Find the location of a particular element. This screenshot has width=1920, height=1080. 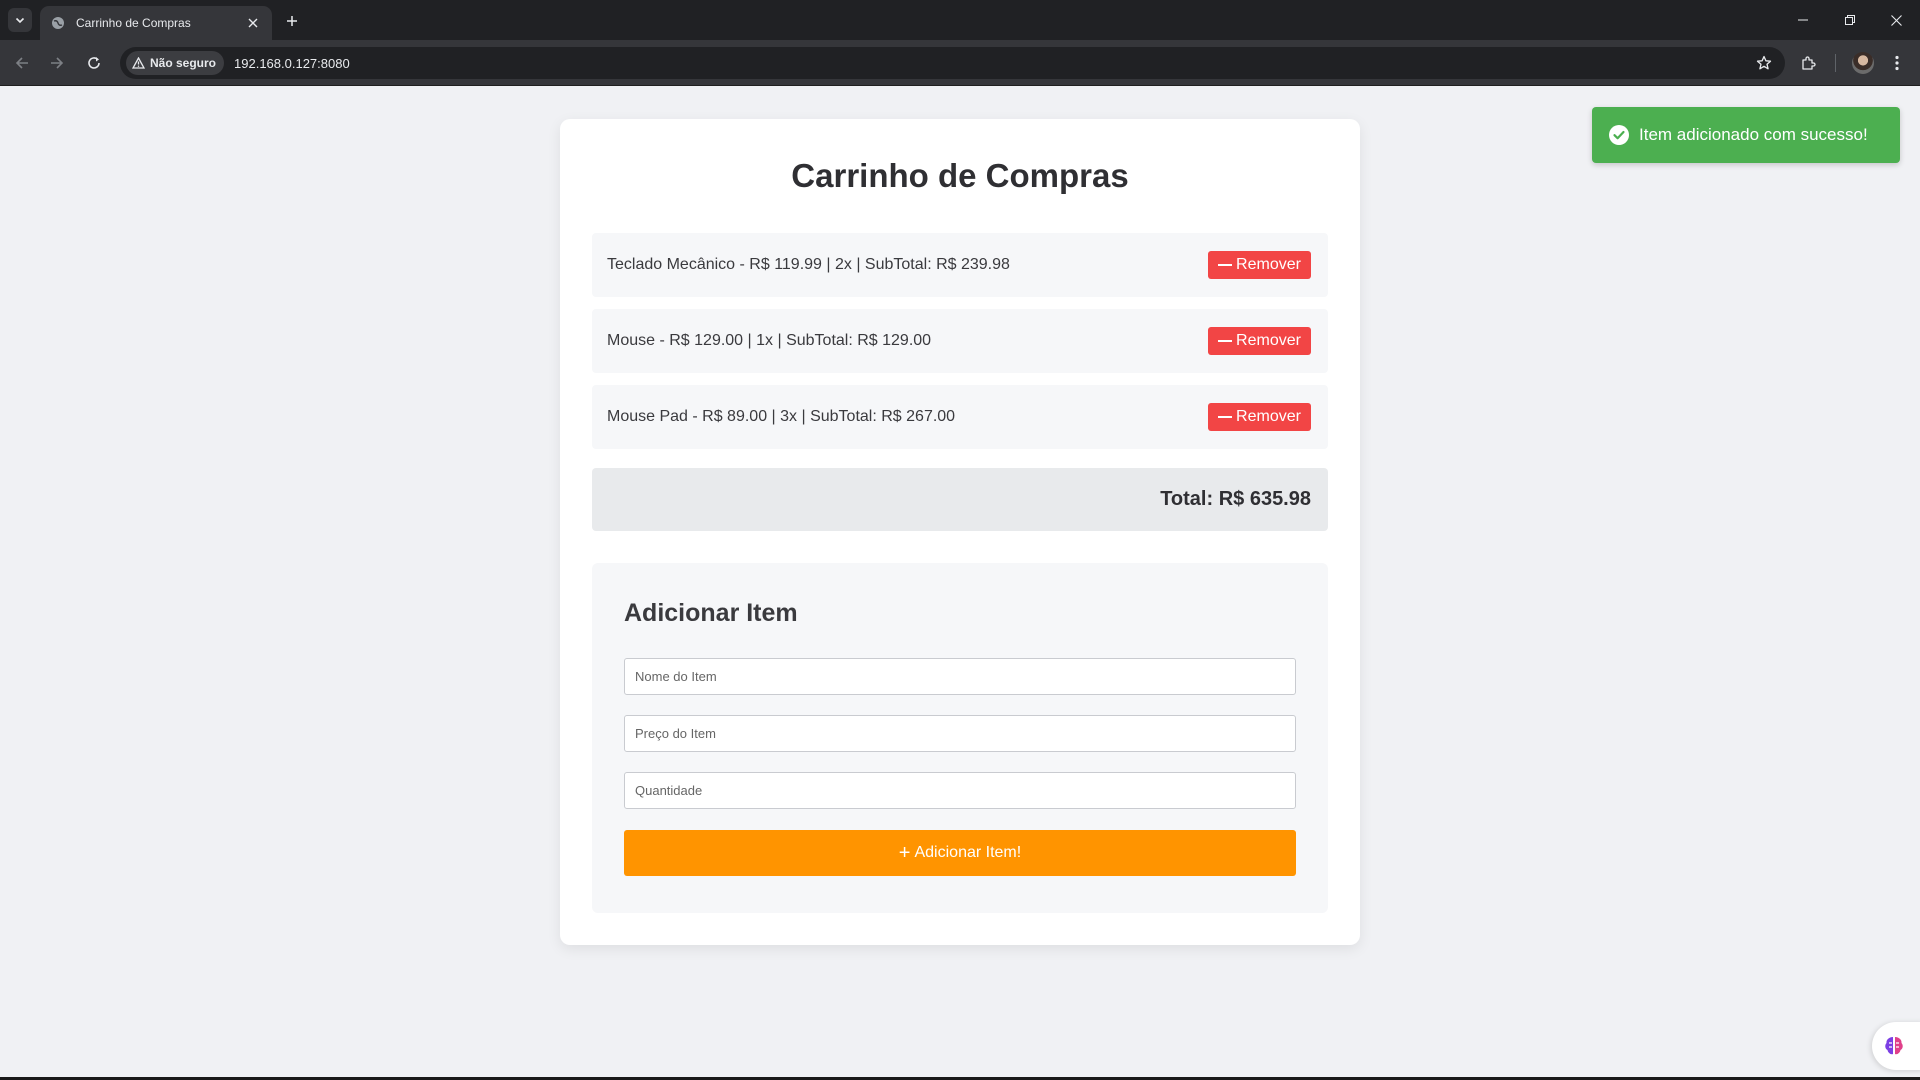

add-item-button-label: Adicionar Item! is located at coordinates (968, 852).